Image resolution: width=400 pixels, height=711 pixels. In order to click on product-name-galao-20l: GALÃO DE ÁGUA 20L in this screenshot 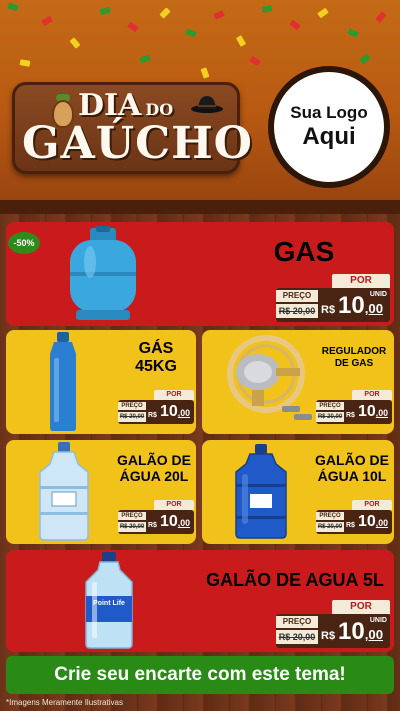, I will do `click(154, 468)`.